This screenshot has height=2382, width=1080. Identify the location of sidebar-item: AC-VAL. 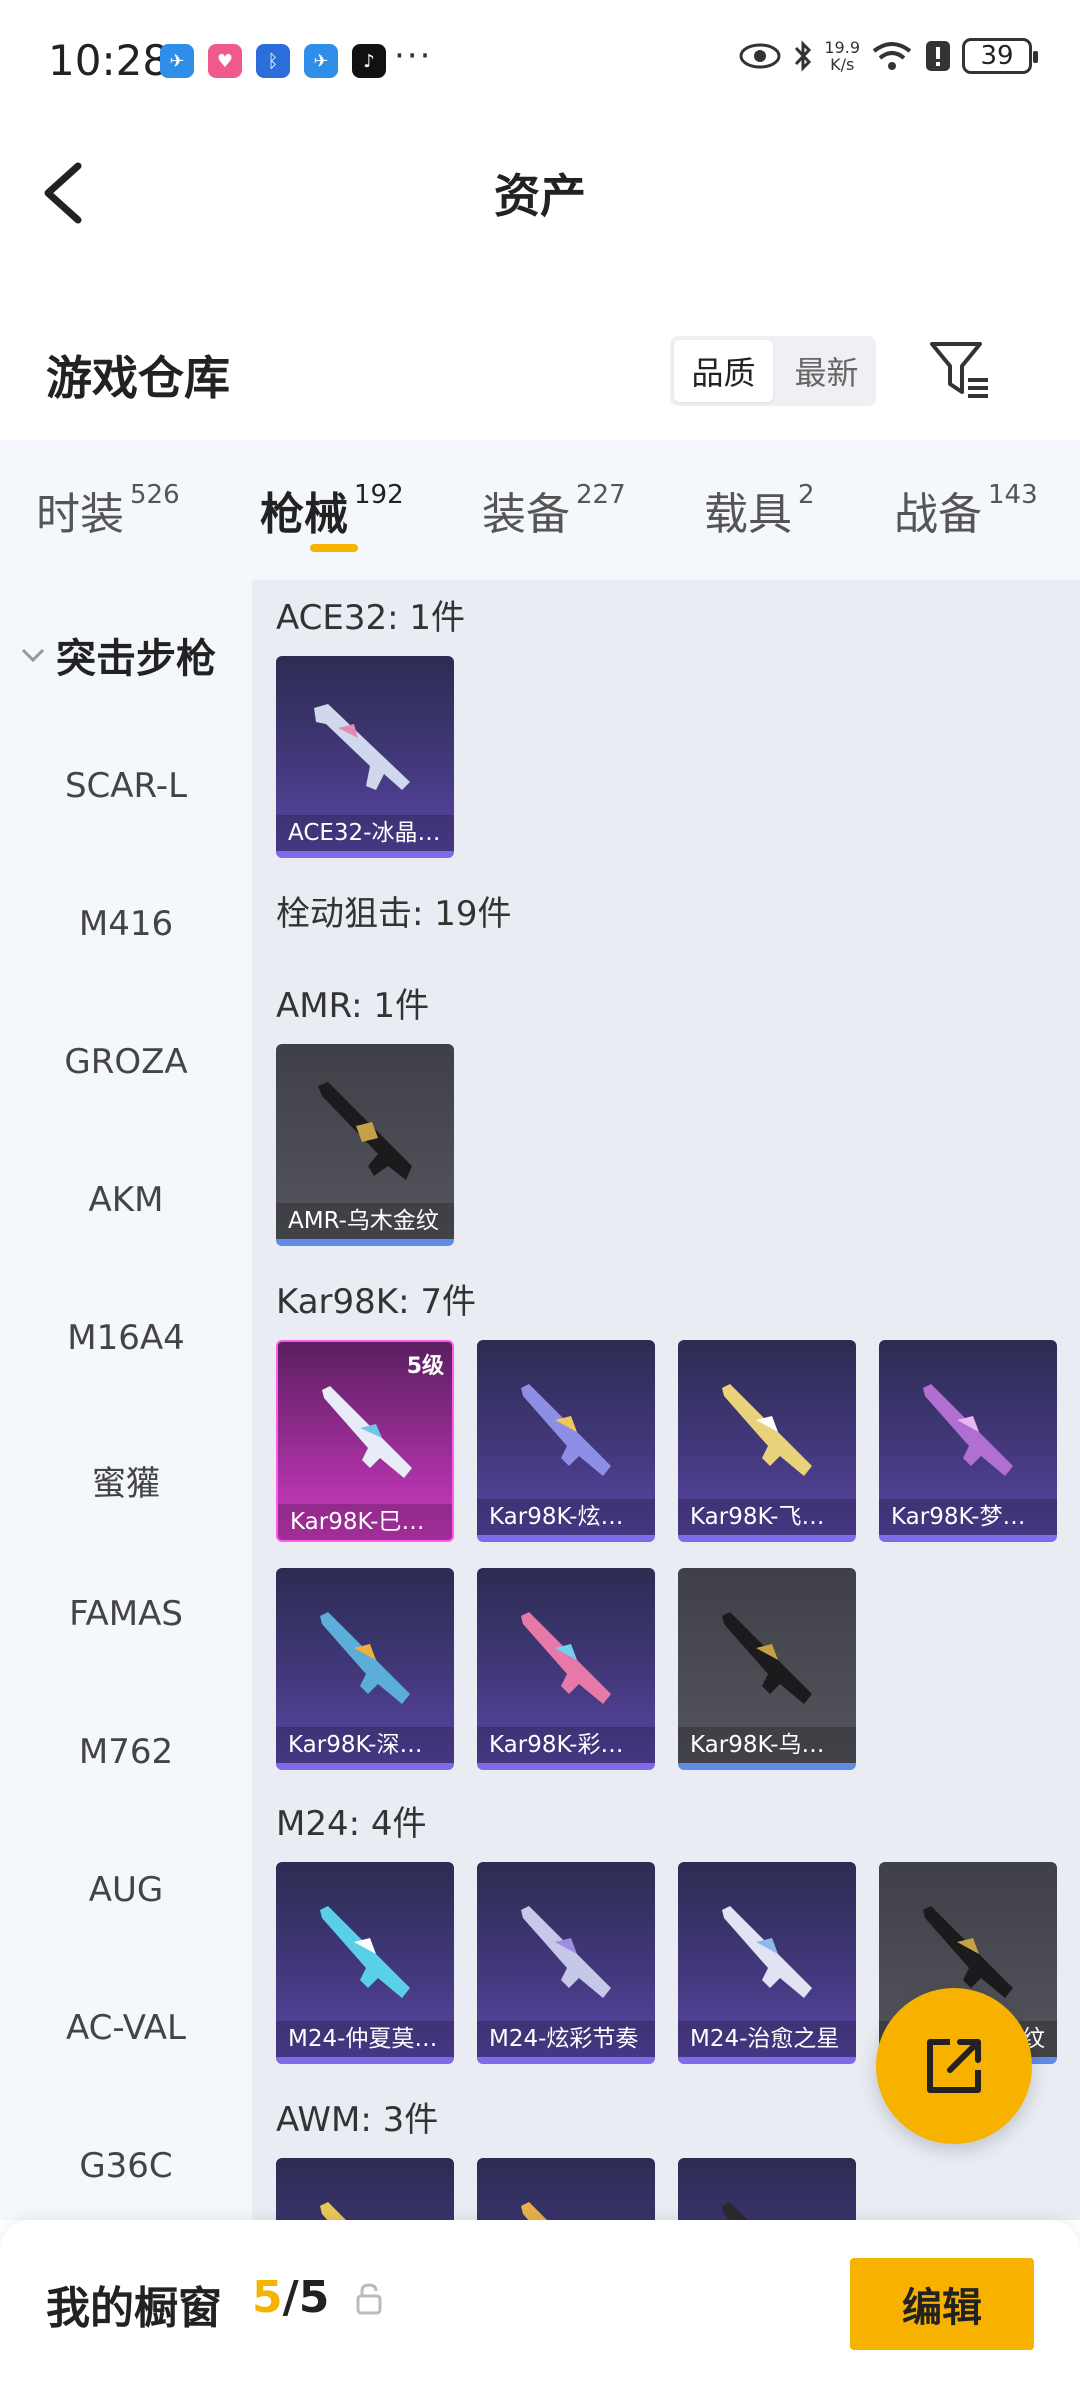
(126, 2028).